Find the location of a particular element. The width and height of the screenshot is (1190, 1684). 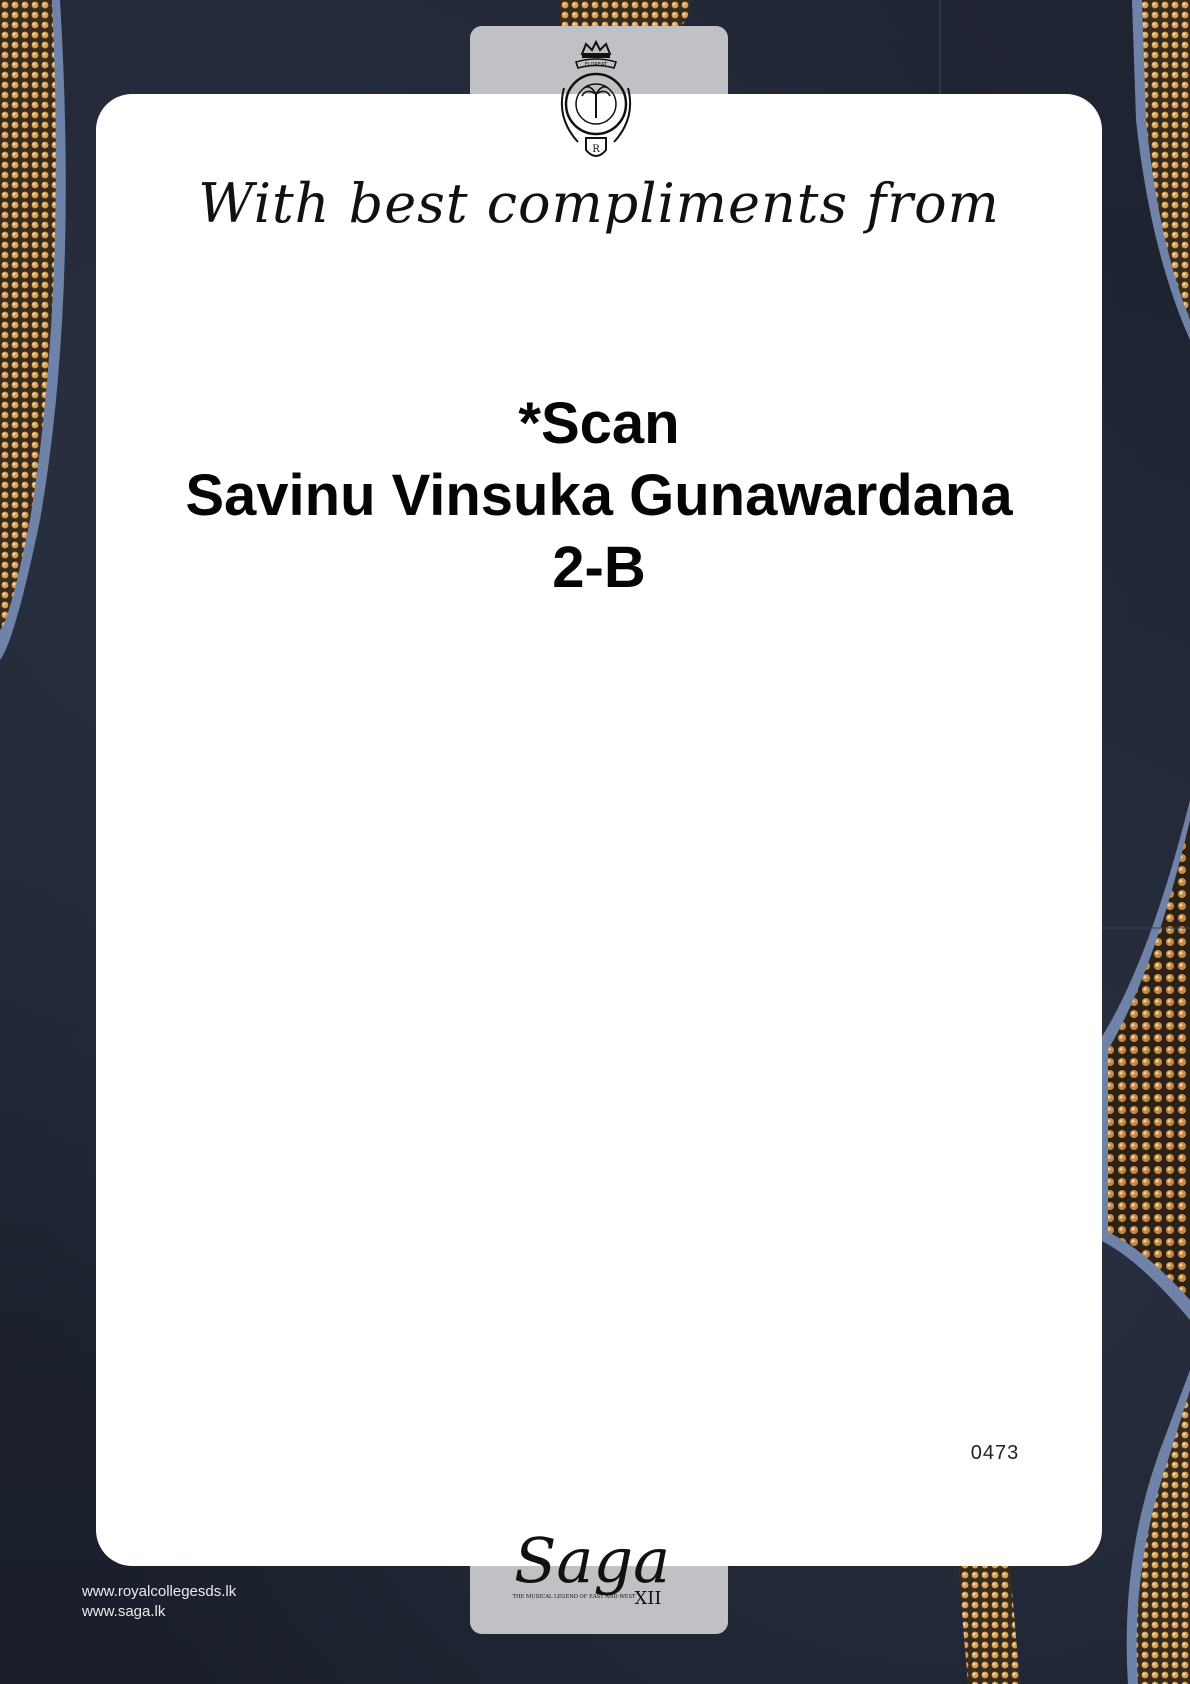

recipient-block: *Scan Savinu Vinsuka Gunawardana 2-B is located at coordinates (599, 496).